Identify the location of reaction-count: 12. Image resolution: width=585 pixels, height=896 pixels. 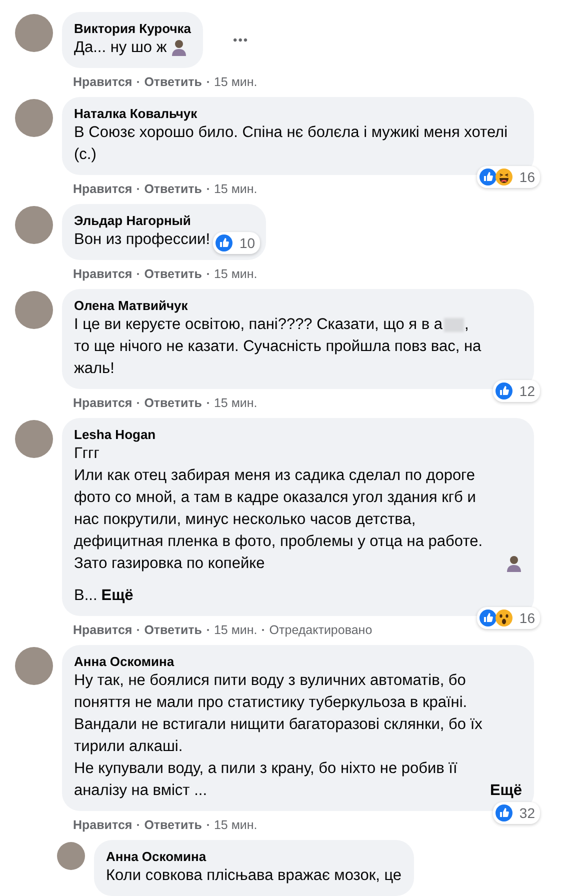
(527, 391).